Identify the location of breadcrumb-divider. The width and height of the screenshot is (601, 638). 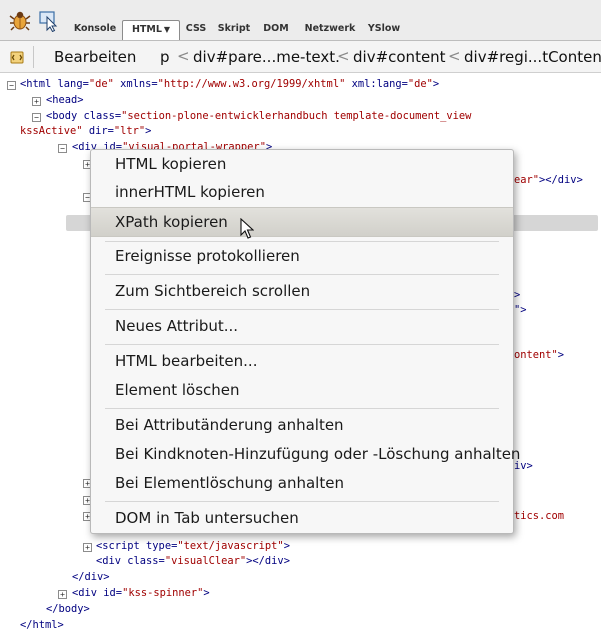
(33, 57).